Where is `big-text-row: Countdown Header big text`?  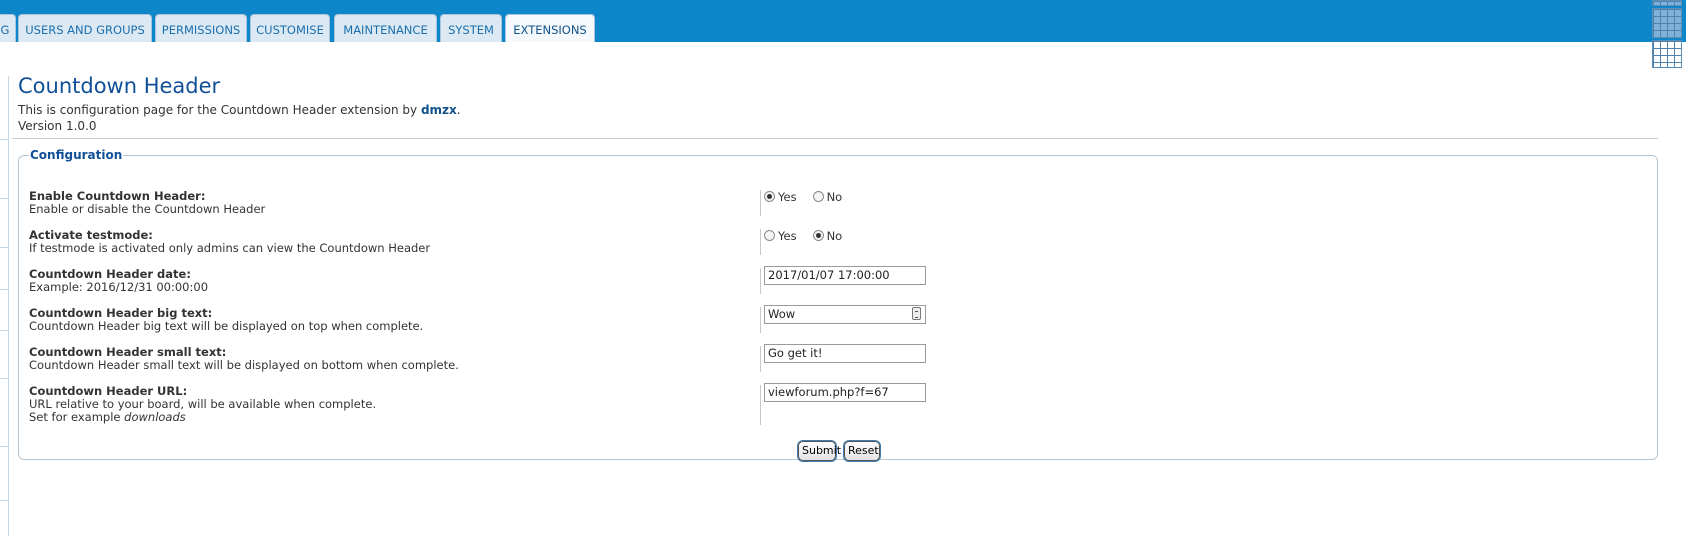 big-text-row: Countdown Header big text is located at coordinates (839, 325).